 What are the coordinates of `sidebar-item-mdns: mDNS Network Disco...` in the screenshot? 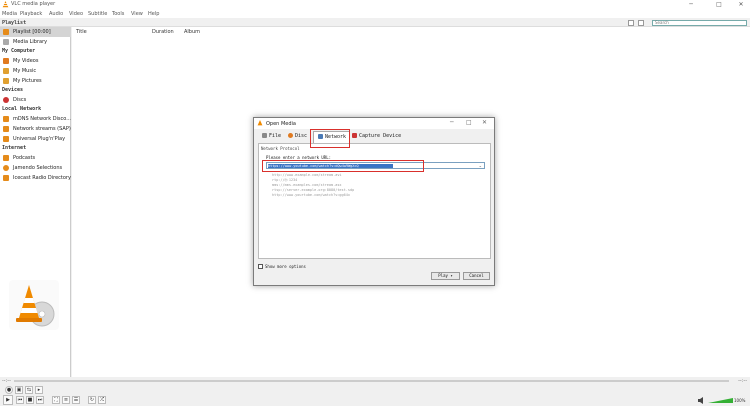 It's located at (35, 119).